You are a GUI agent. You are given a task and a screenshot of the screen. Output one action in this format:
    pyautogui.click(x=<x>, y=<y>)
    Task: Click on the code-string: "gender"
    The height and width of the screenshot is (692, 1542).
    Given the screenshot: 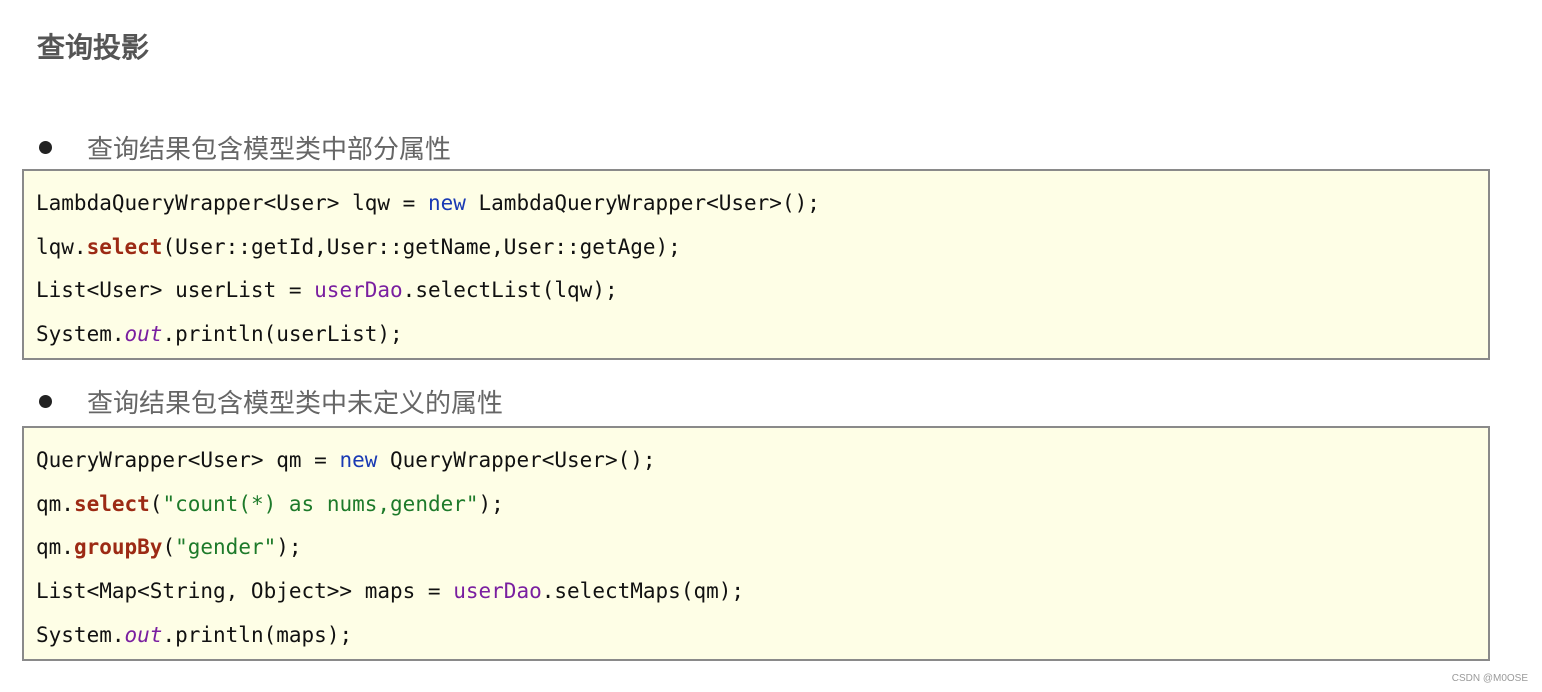 What is the action you would take?
    pyautogui.click(x=226, y=547)
    